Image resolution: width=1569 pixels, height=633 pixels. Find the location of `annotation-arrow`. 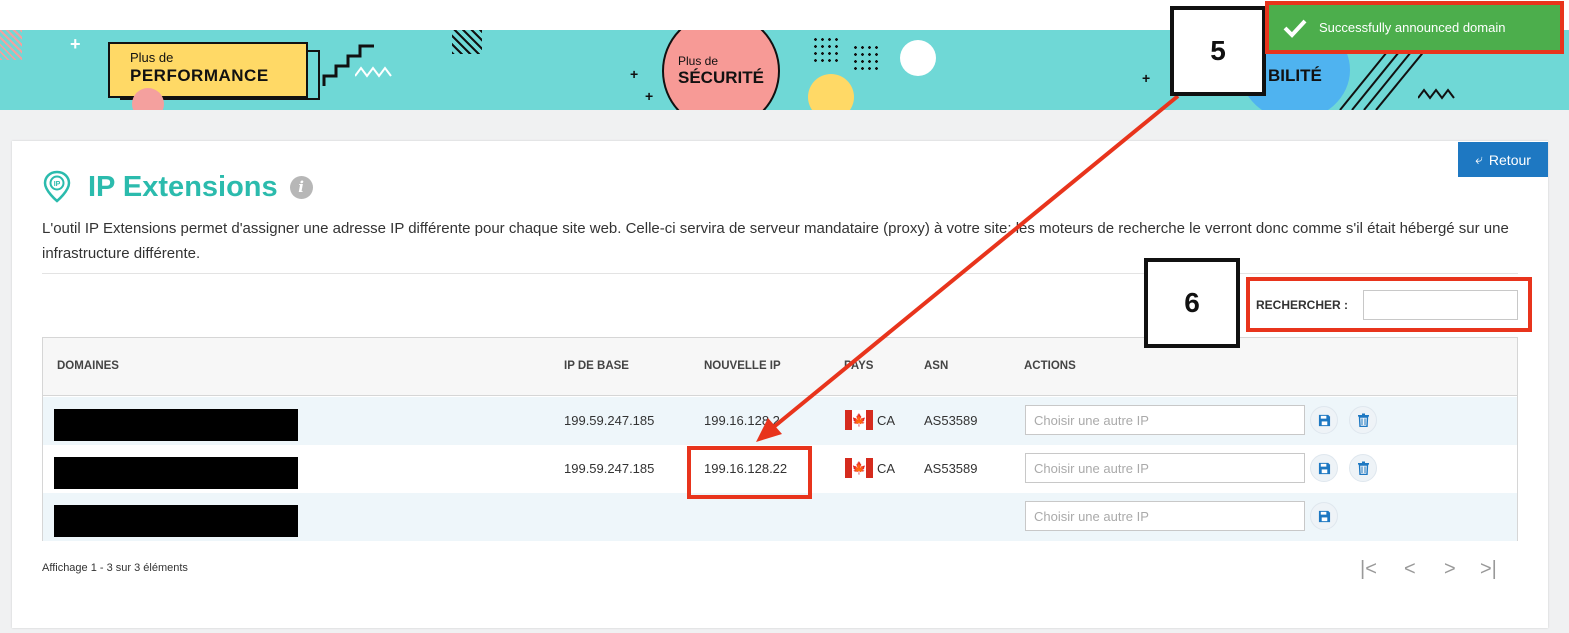

annotation-arrow is located at coordinates (968, 268).